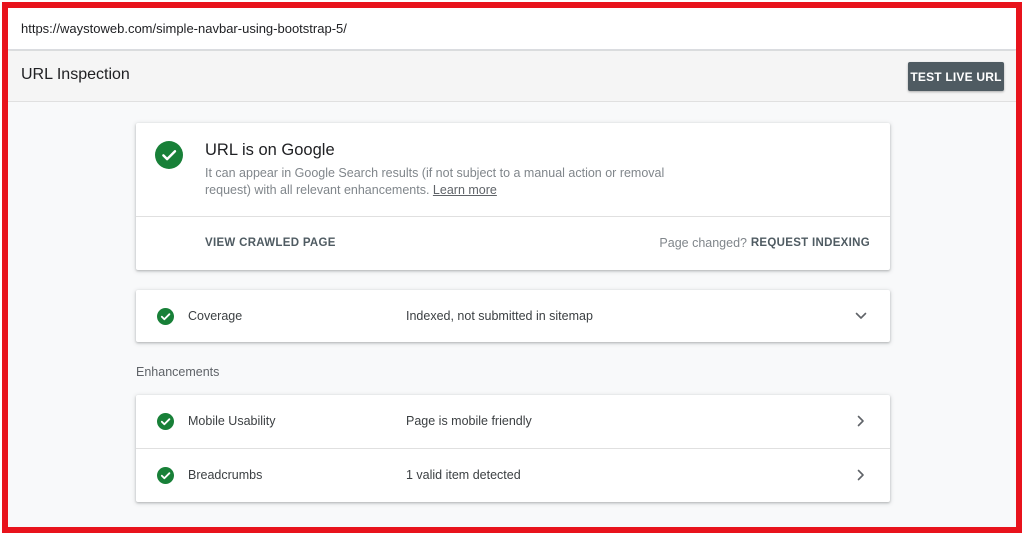 The height and width of the screenshot is (537, 1024). What do you see at coordinates (178, 372) in the screenshot?
I see `enhancements-heading: Enhancements` at bounding box center [178, 372].